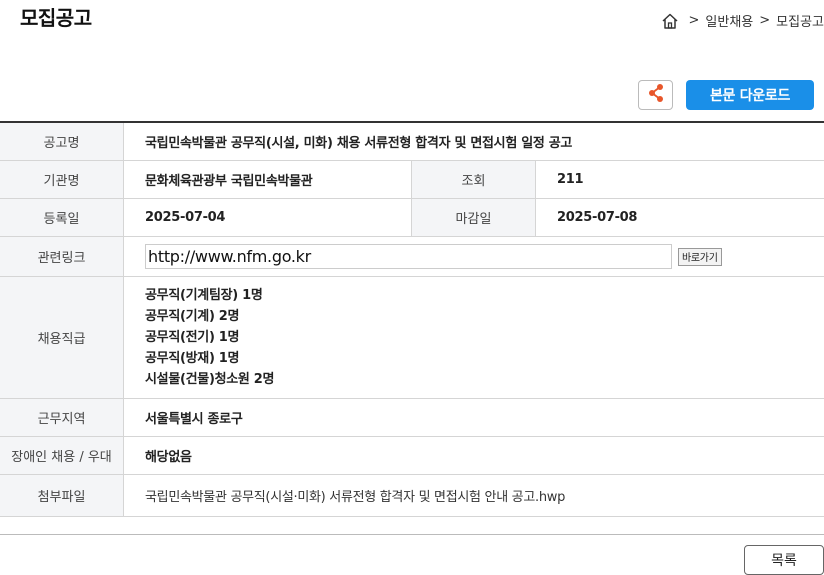 This screenshot has width=824, height=575. I want to click on table-row: 기관명 문화체육관광부 국립민속박물관 조회 211, so click(412, 180).